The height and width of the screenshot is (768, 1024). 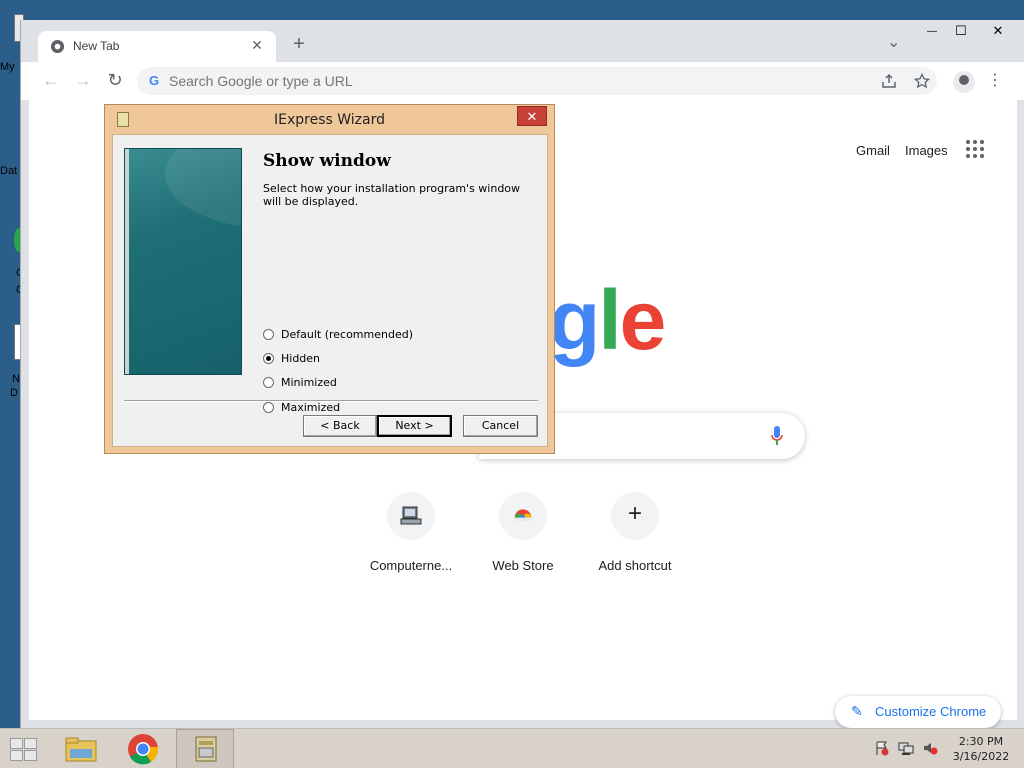 I want to click on shortcut-web-store: Web Store, so click(x=523, y=532).